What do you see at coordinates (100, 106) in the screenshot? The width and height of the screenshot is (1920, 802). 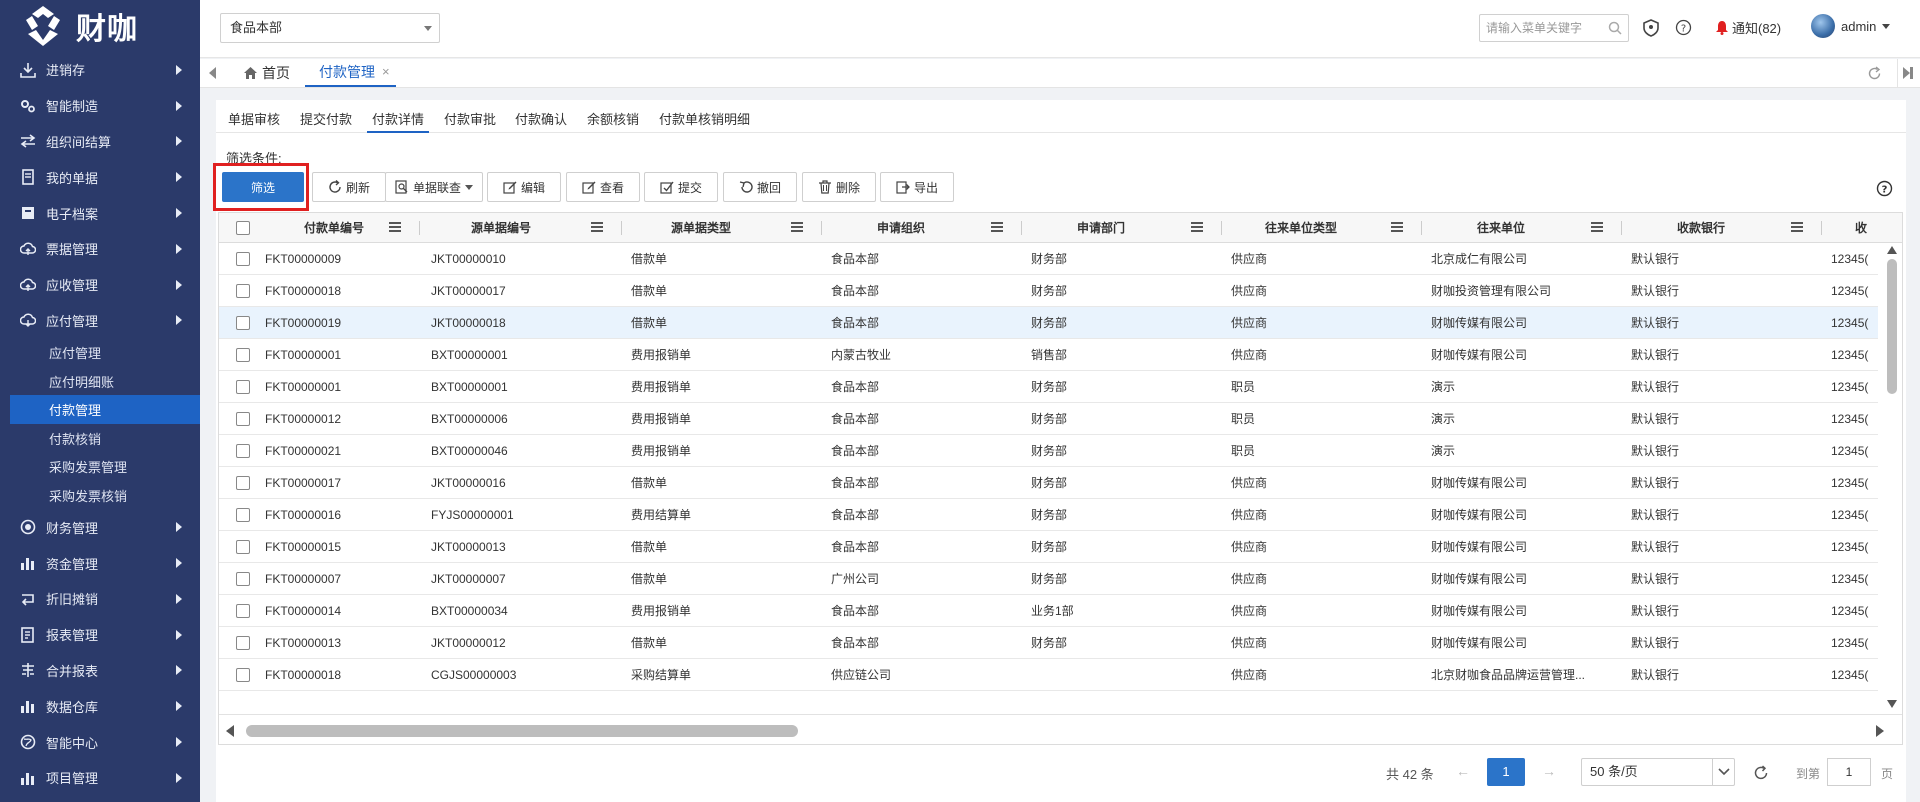 I see `sidebar-item: 智能制造` at bounding box center [100, 106].